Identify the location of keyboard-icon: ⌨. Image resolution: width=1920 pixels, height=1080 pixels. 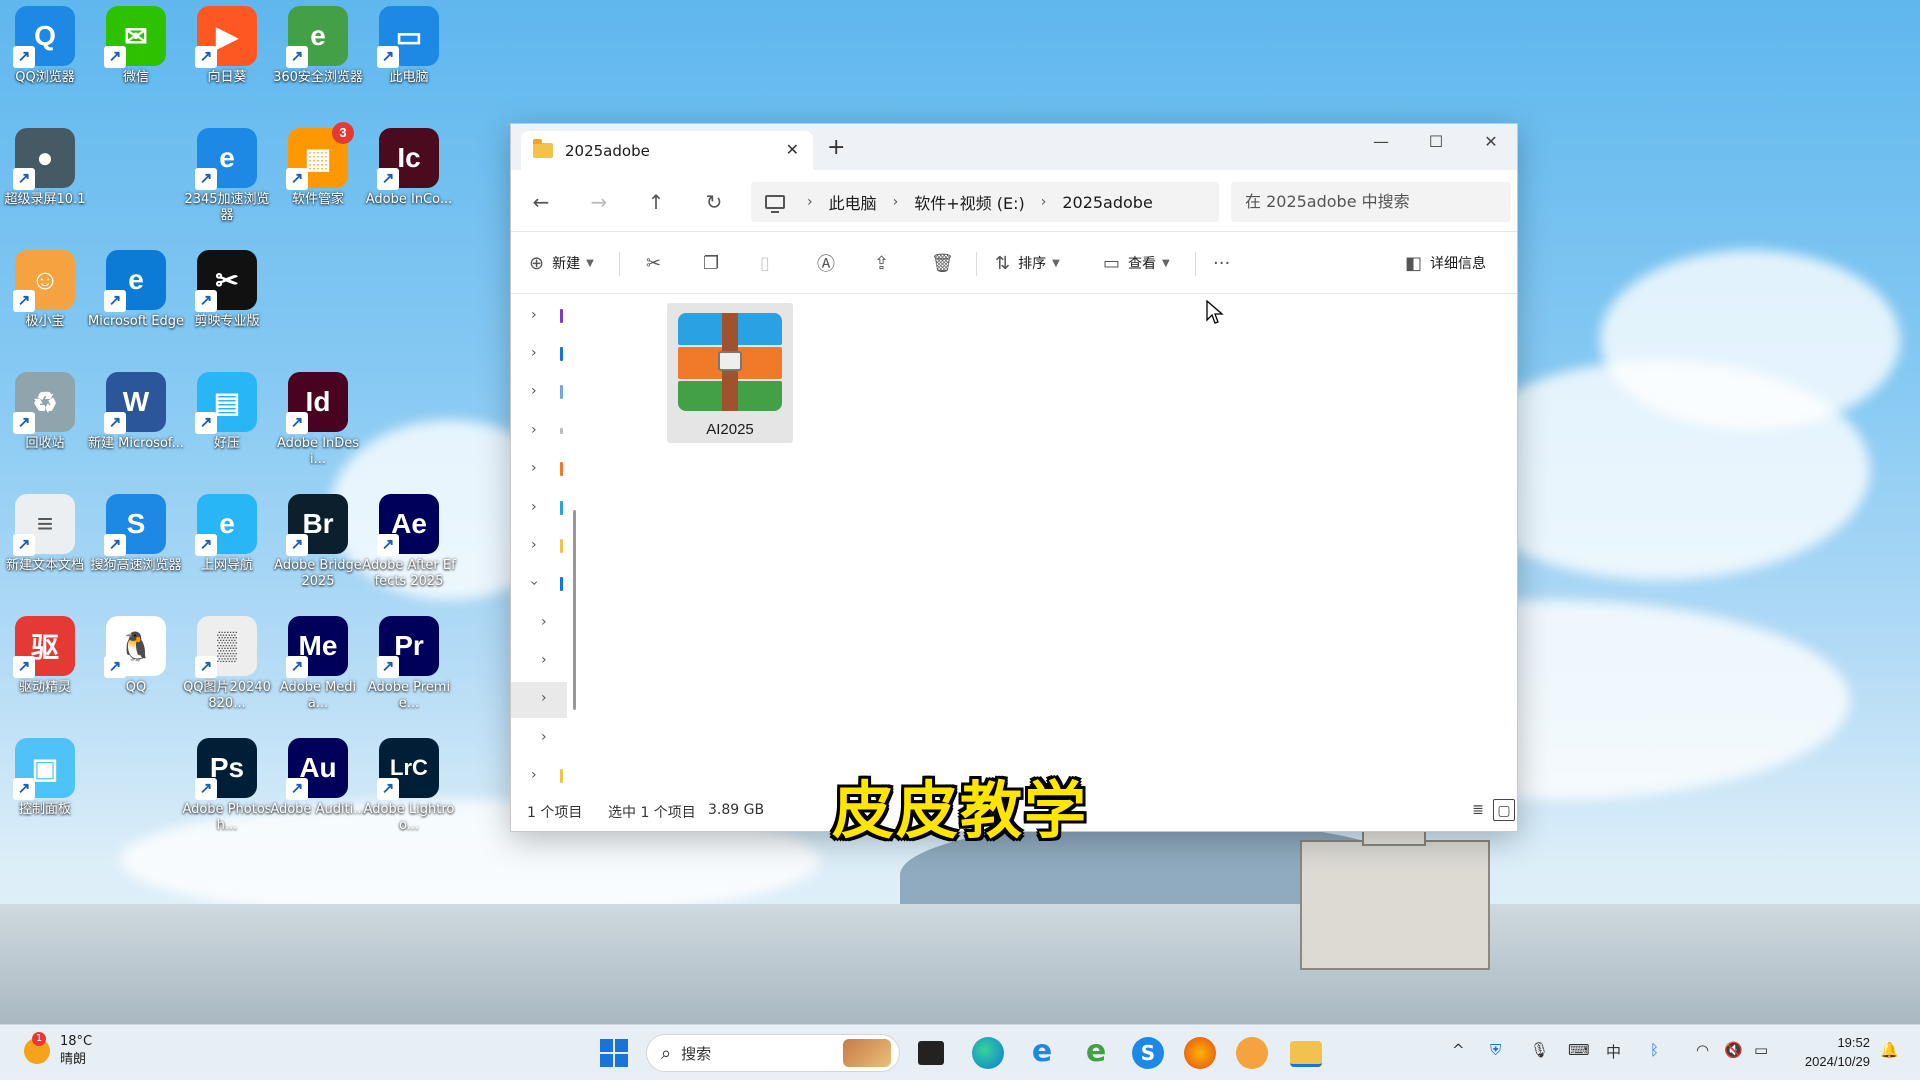
(1579, 1050).